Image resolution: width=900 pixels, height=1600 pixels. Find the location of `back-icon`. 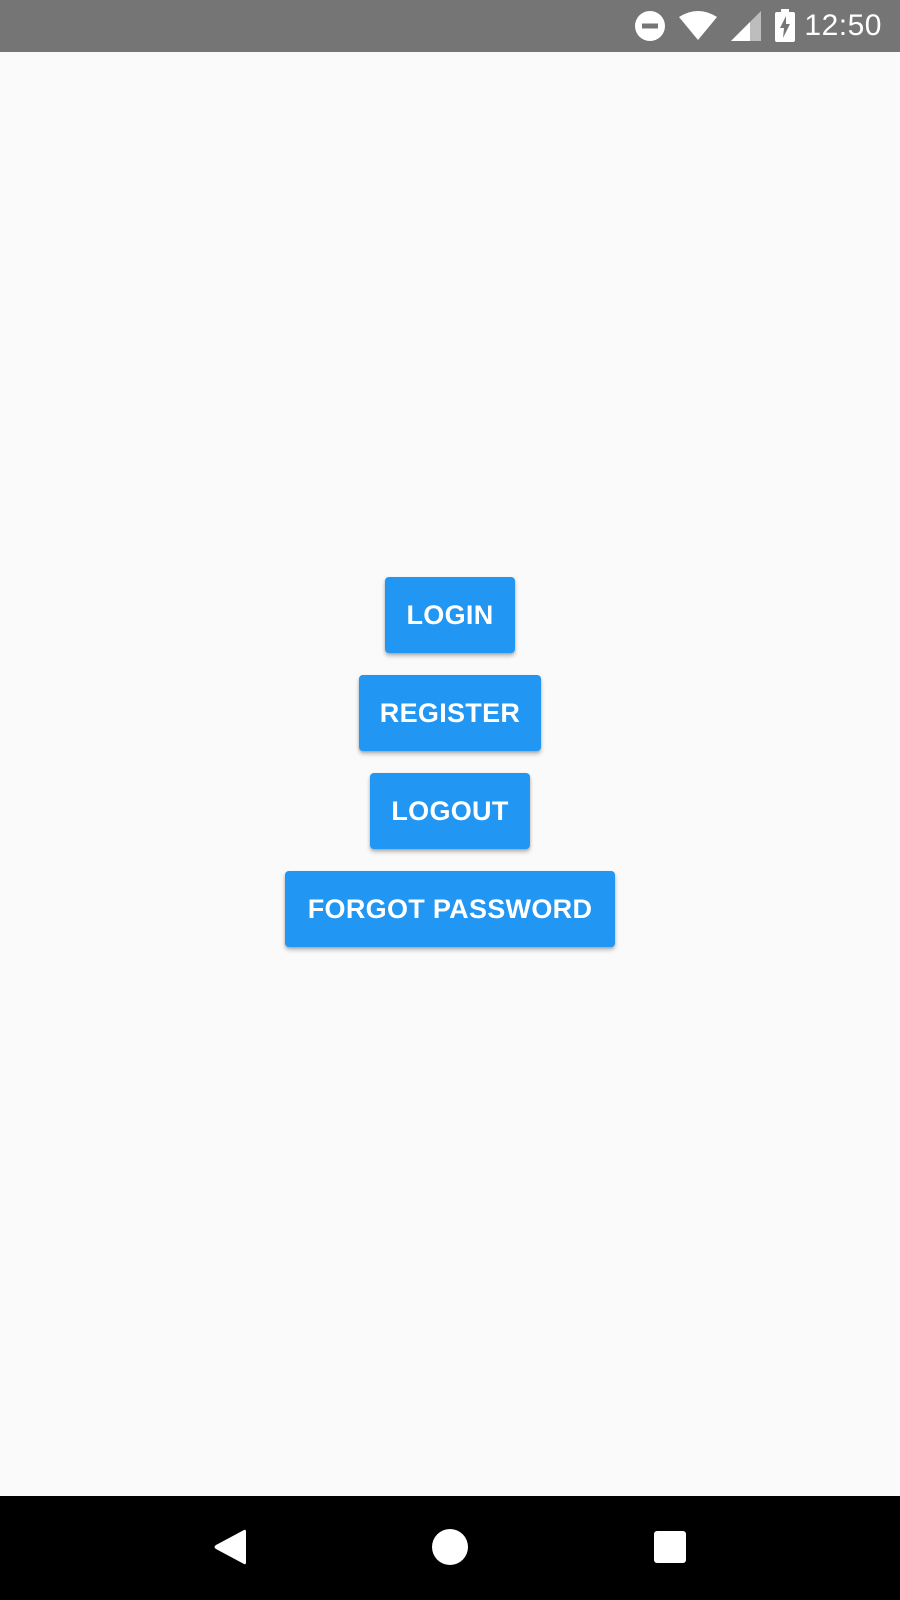

back-icon is located at coordinates (230, 1548).